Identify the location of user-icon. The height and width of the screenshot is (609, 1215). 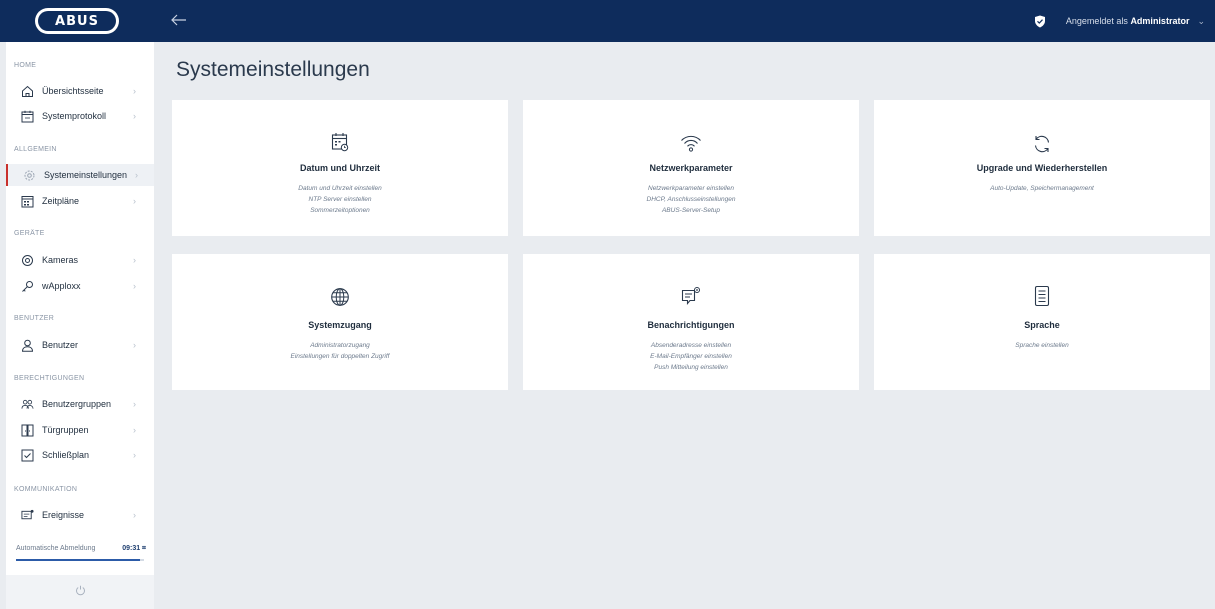
(27, 345).